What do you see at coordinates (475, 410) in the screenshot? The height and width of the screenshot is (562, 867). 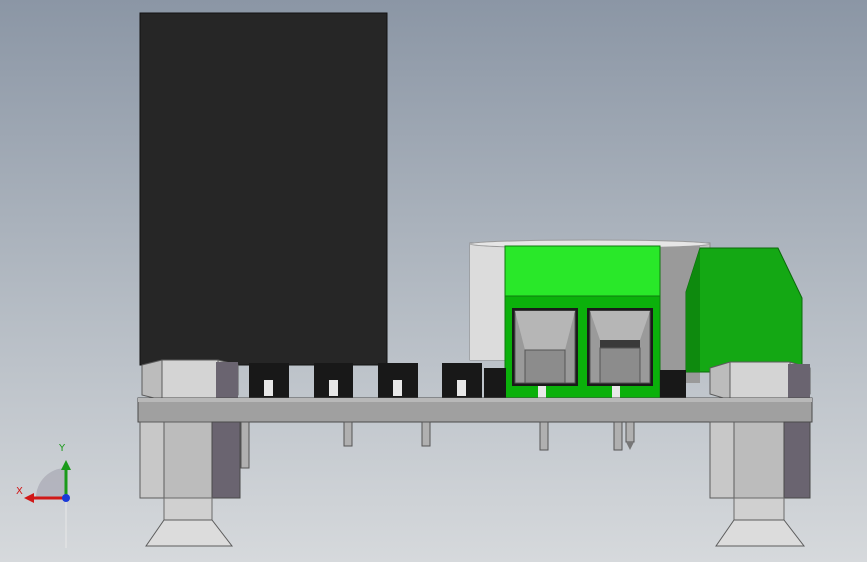 I see `pcb-board` at bounding box center [475, 410].